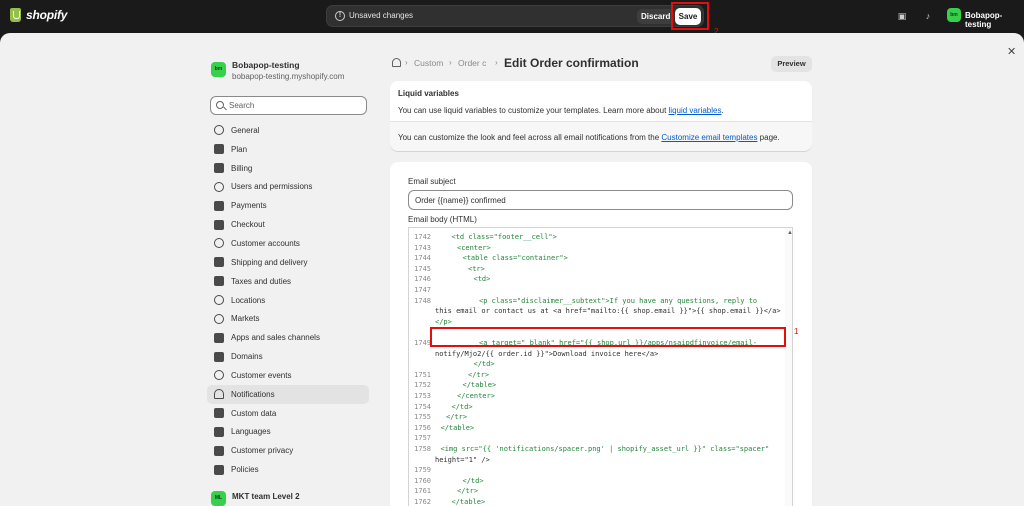  What do you see at coordinates (288, 413) in the screenshot?
I see `sidebar-item-custom-data: Custom data` at bounding box center [288, 413].